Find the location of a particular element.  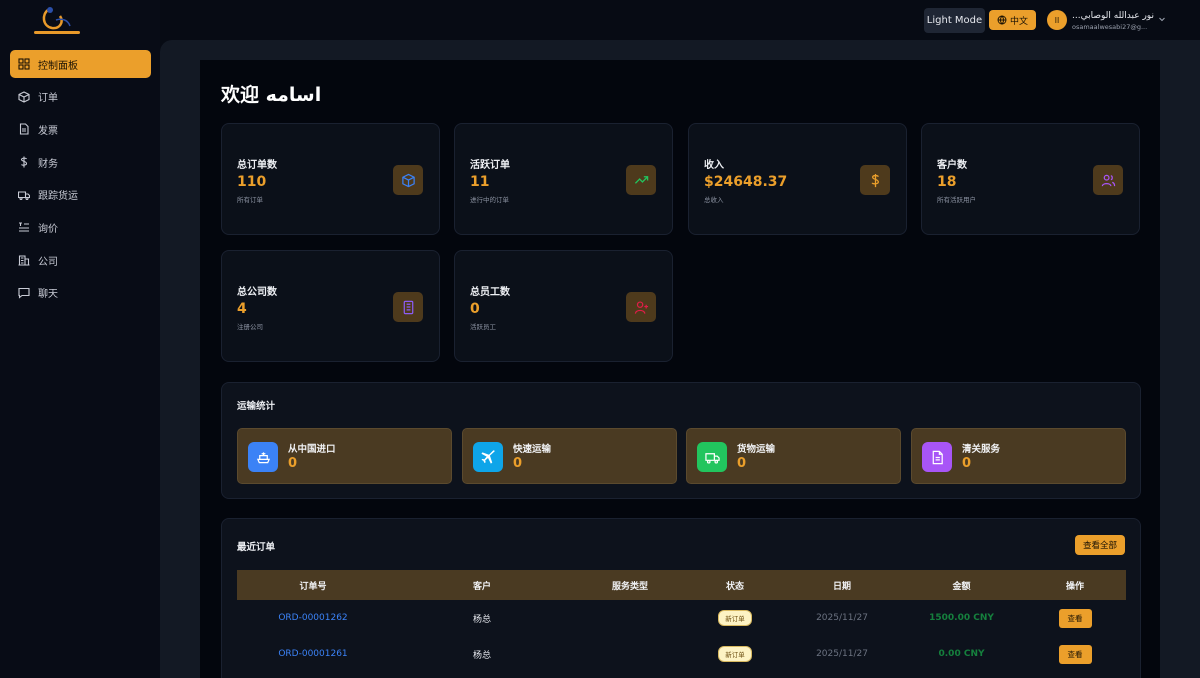

top-bar is located at coordinates (680, 20).